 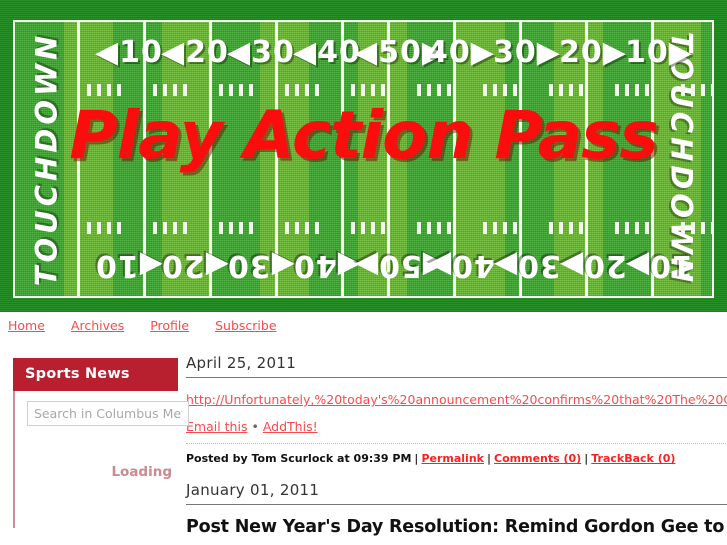 I want to click on search-input, so click(x=108, y=413).